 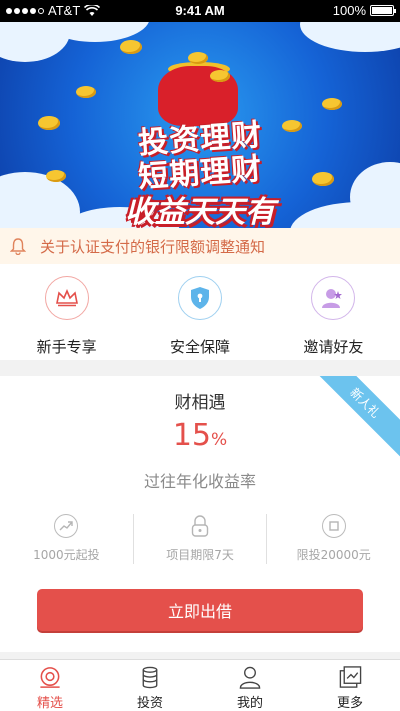 What do you see at coordinates (333, 539) in the screenshot?
I see `stat-max-invest: 限投20000元` at bounding box center [333, 539].